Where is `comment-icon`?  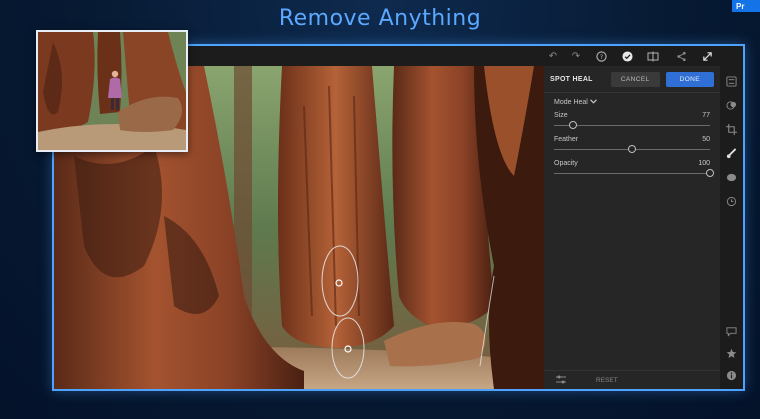 comment-icon is located at coordinates (731, 331).